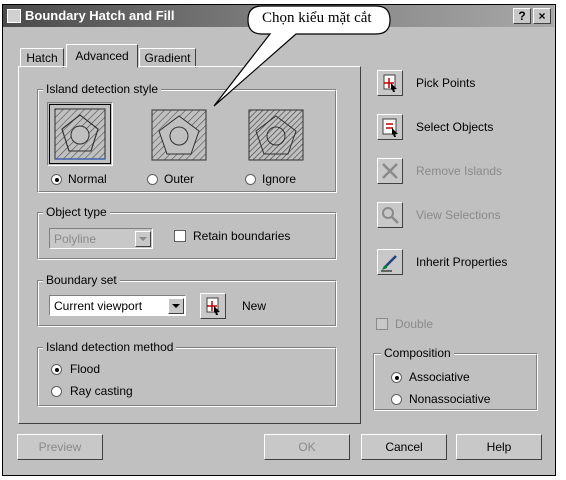 The width and height of the screenshot is (566, 480). Describe the element at coordinates (98, 306) in the screenshot. I see `boundary-set-select-value: Current viewport` at that location.